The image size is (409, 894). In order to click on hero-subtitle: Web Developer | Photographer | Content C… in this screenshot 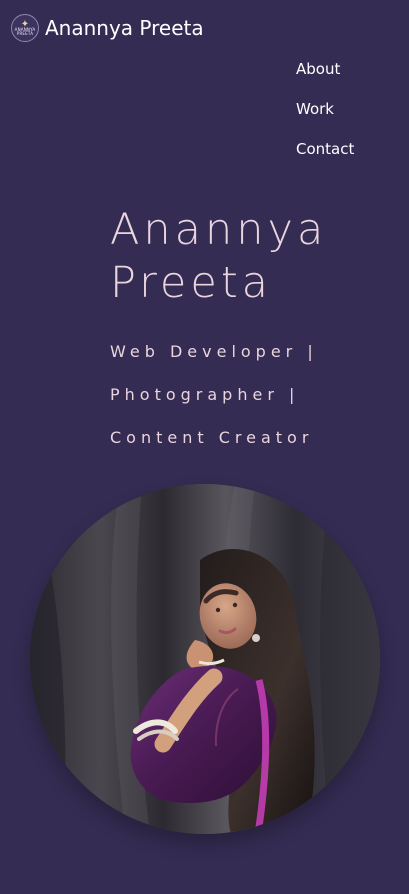, I will do `click(214, 394)`.